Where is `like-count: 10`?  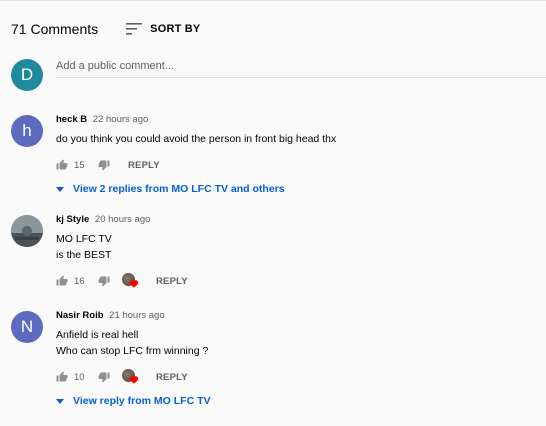 like-count: 10 is located at coordinates (79, 377).